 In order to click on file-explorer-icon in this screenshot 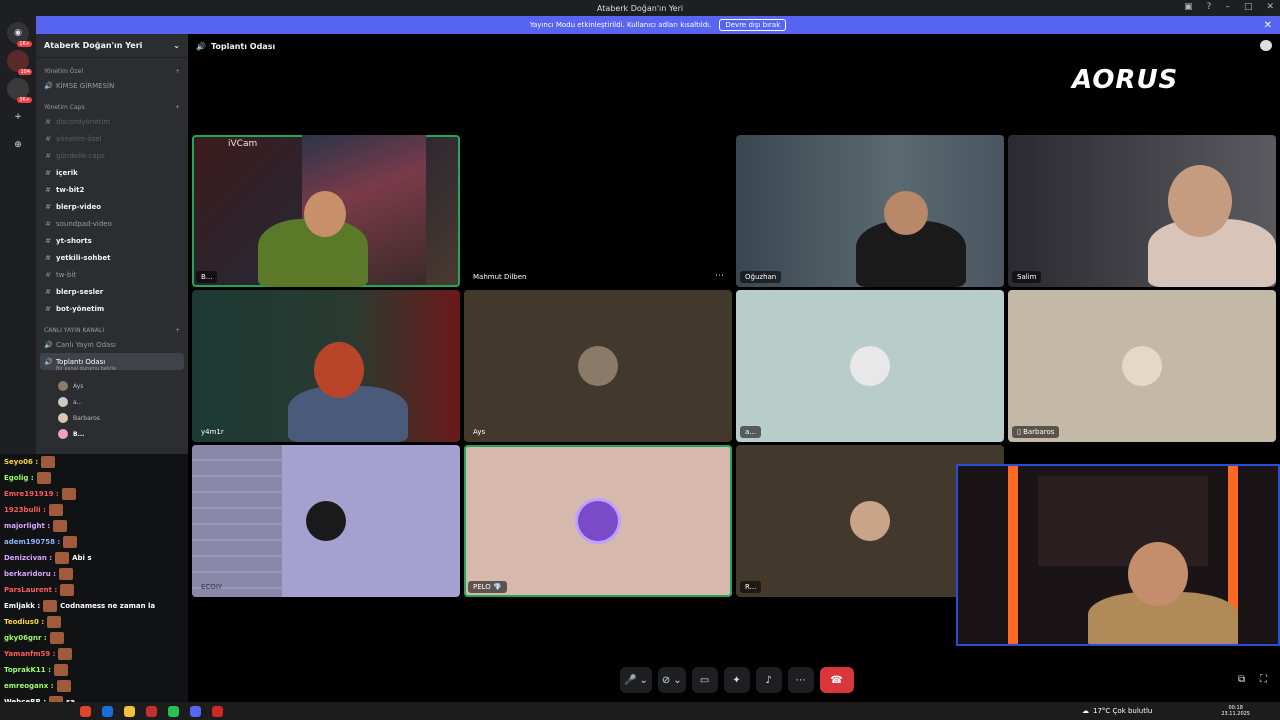, I will do `click(129, 711)`.